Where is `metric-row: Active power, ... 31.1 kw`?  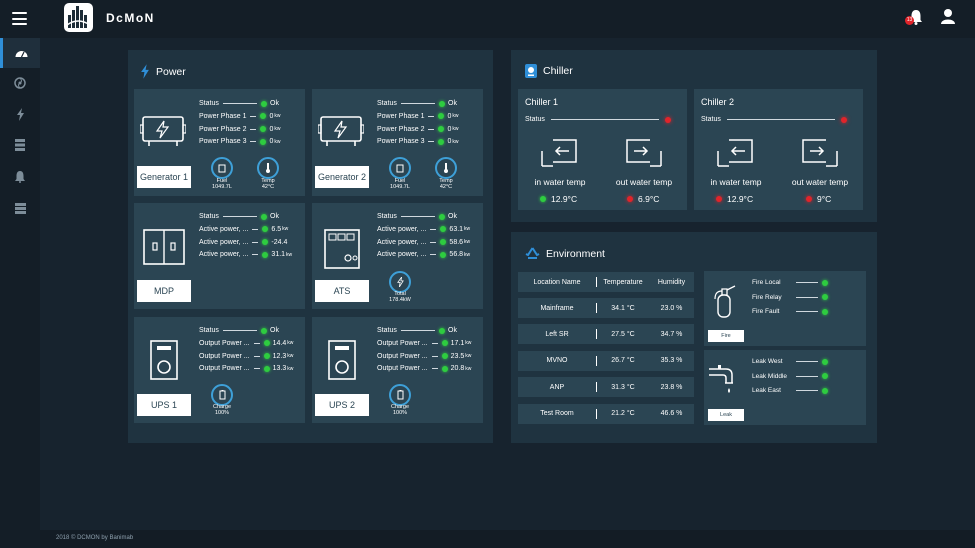
metric-row: Active power, ... 31.1 kw is located at coordinates (245, 254).